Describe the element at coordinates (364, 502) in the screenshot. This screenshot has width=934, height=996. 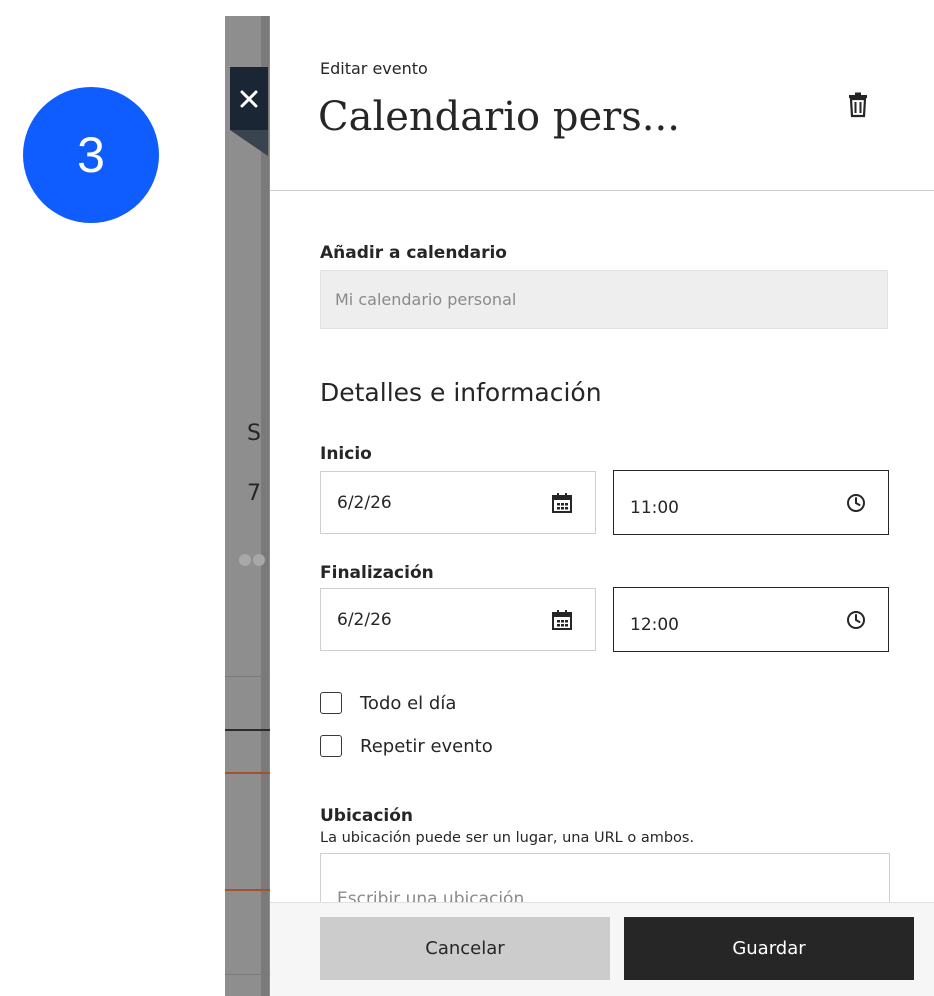
I see `start-date-value: 6/2/26` at that location.